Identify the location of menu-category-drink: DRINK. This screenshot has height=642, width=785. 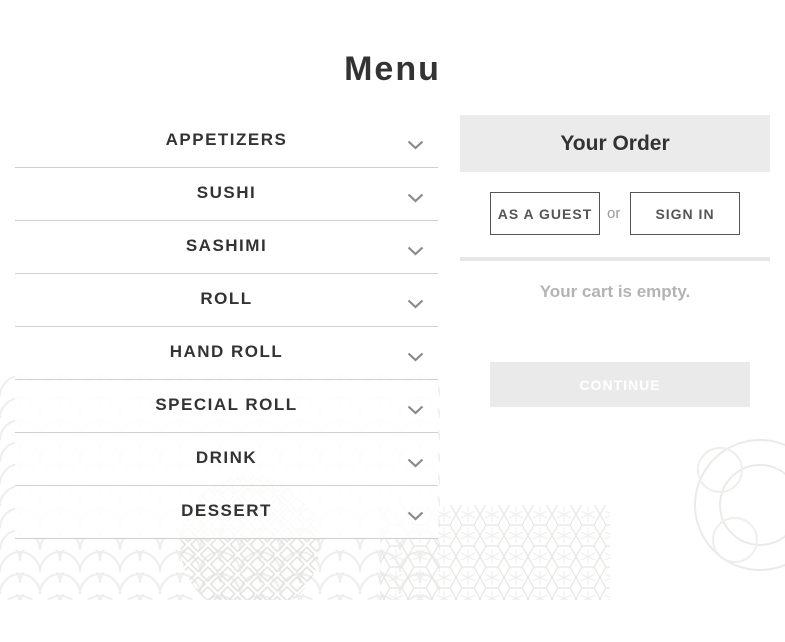
(226, 459).